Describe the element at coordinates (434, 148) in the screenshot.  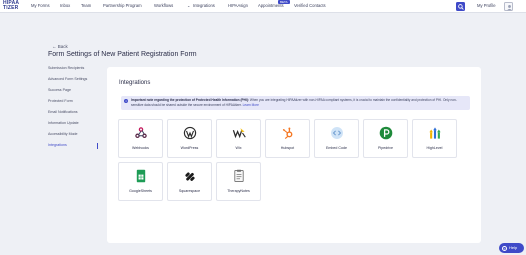
I see `integration-label: HighLevel` at that location.